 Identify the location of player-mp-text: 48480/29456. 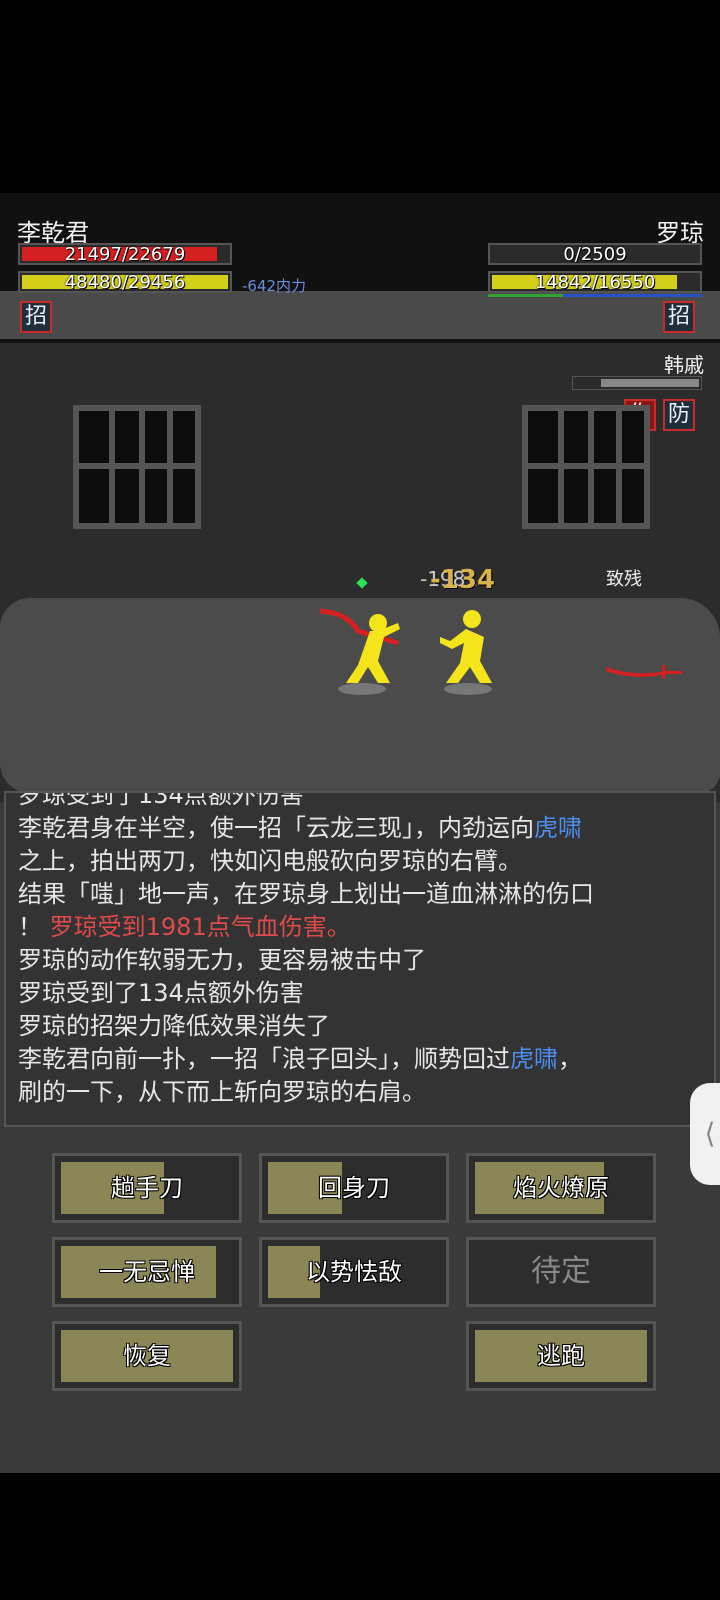
(125, 282).